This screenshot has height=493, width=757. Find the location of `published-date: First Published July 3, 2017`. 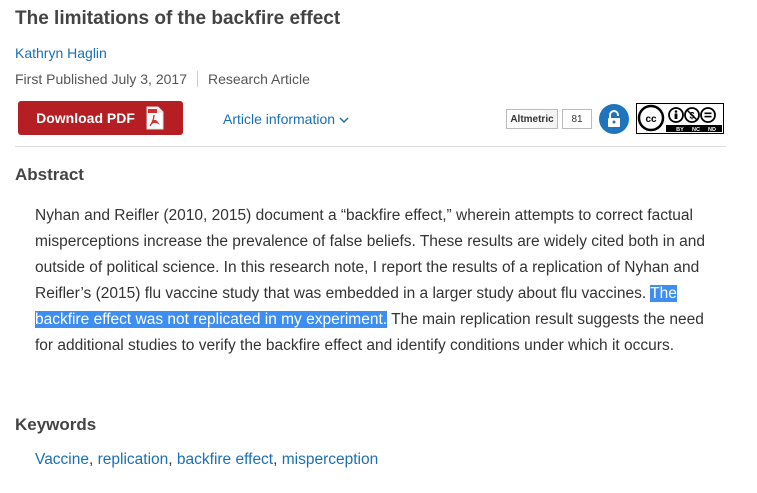

published-date: First Published July 3, 2017 is located at coordinates (101, 79).